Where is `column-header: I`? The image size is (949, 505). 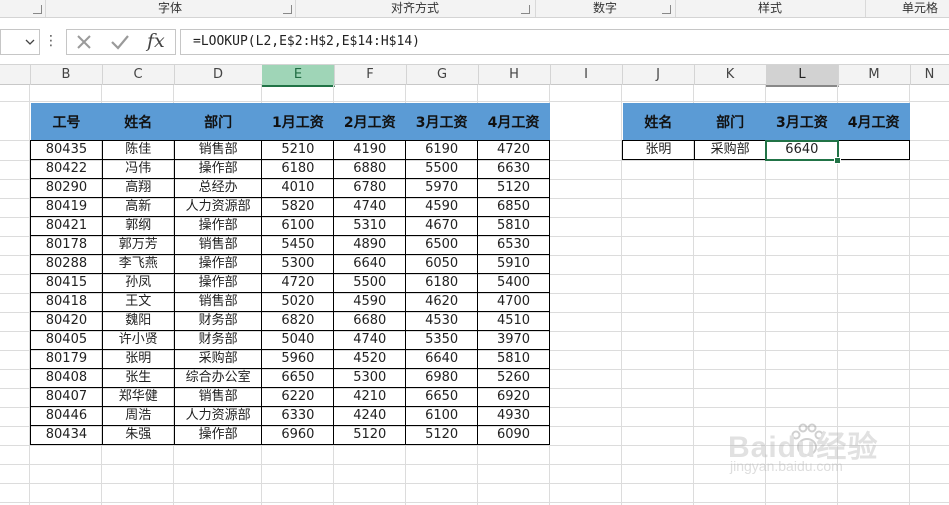 column-header: I is located at coordinates (586, 75).